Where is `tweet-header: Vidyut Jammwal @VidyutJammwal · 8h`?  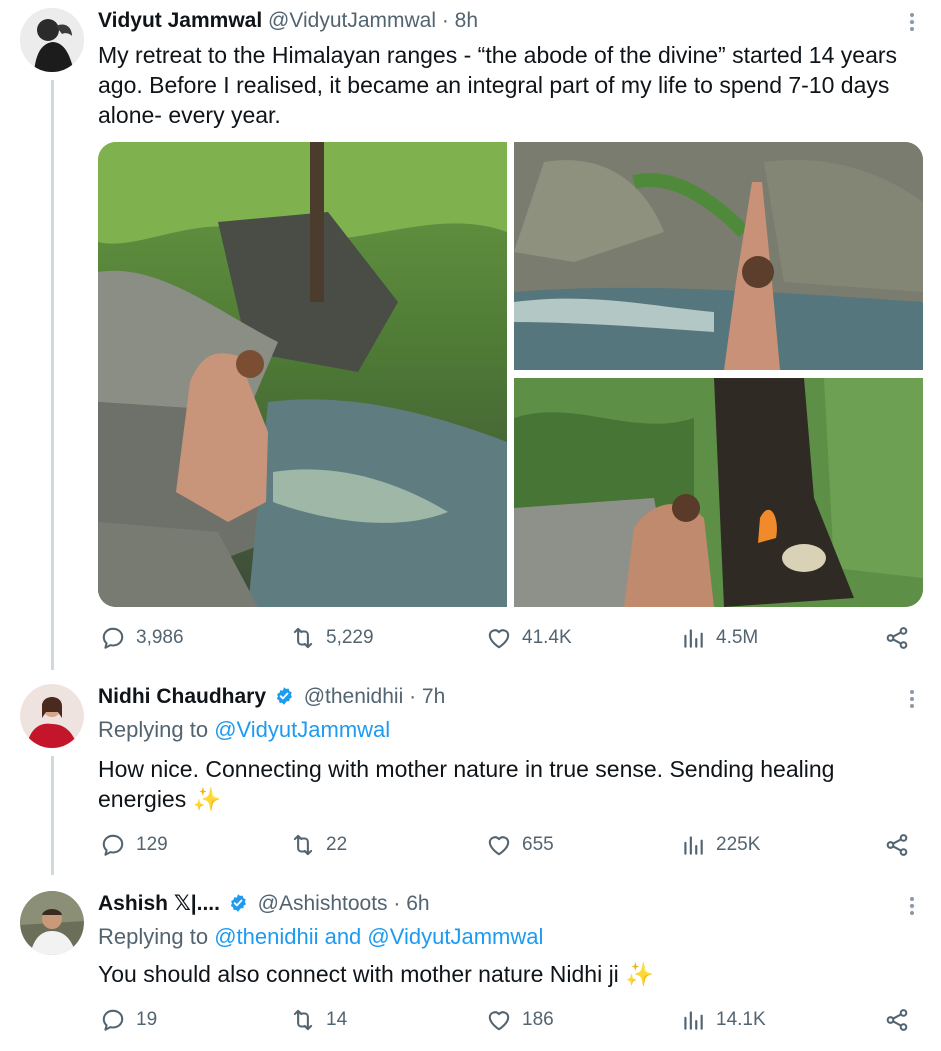
tweet-header: Vidyut Jammwal @VidyutJammwal · 8h is located at coordinates (288, 21).